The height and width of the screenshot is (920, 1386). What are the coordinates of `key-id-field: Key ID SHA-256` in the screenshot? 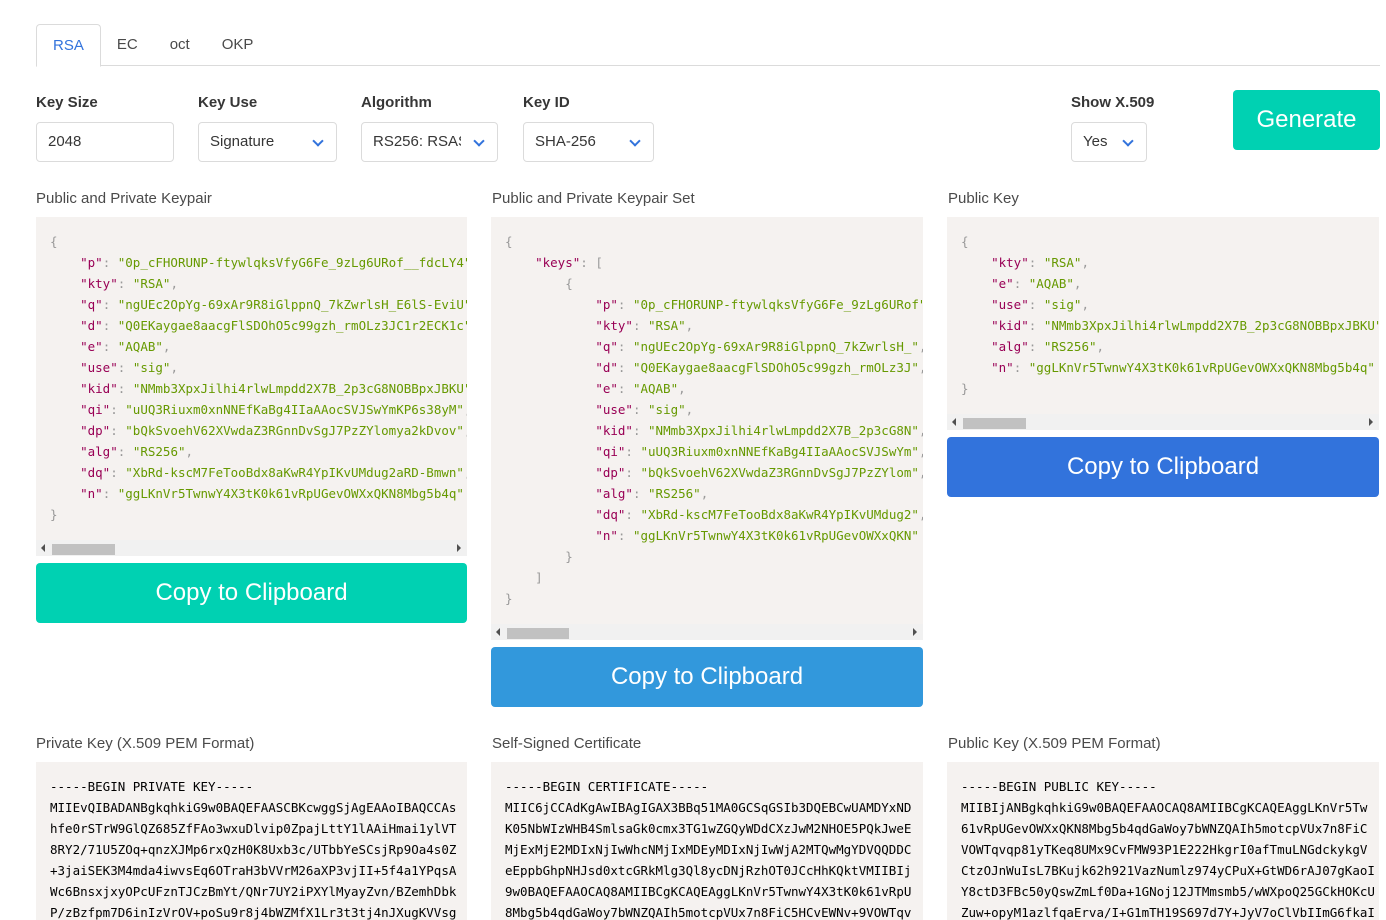 It's located at (588, 128).